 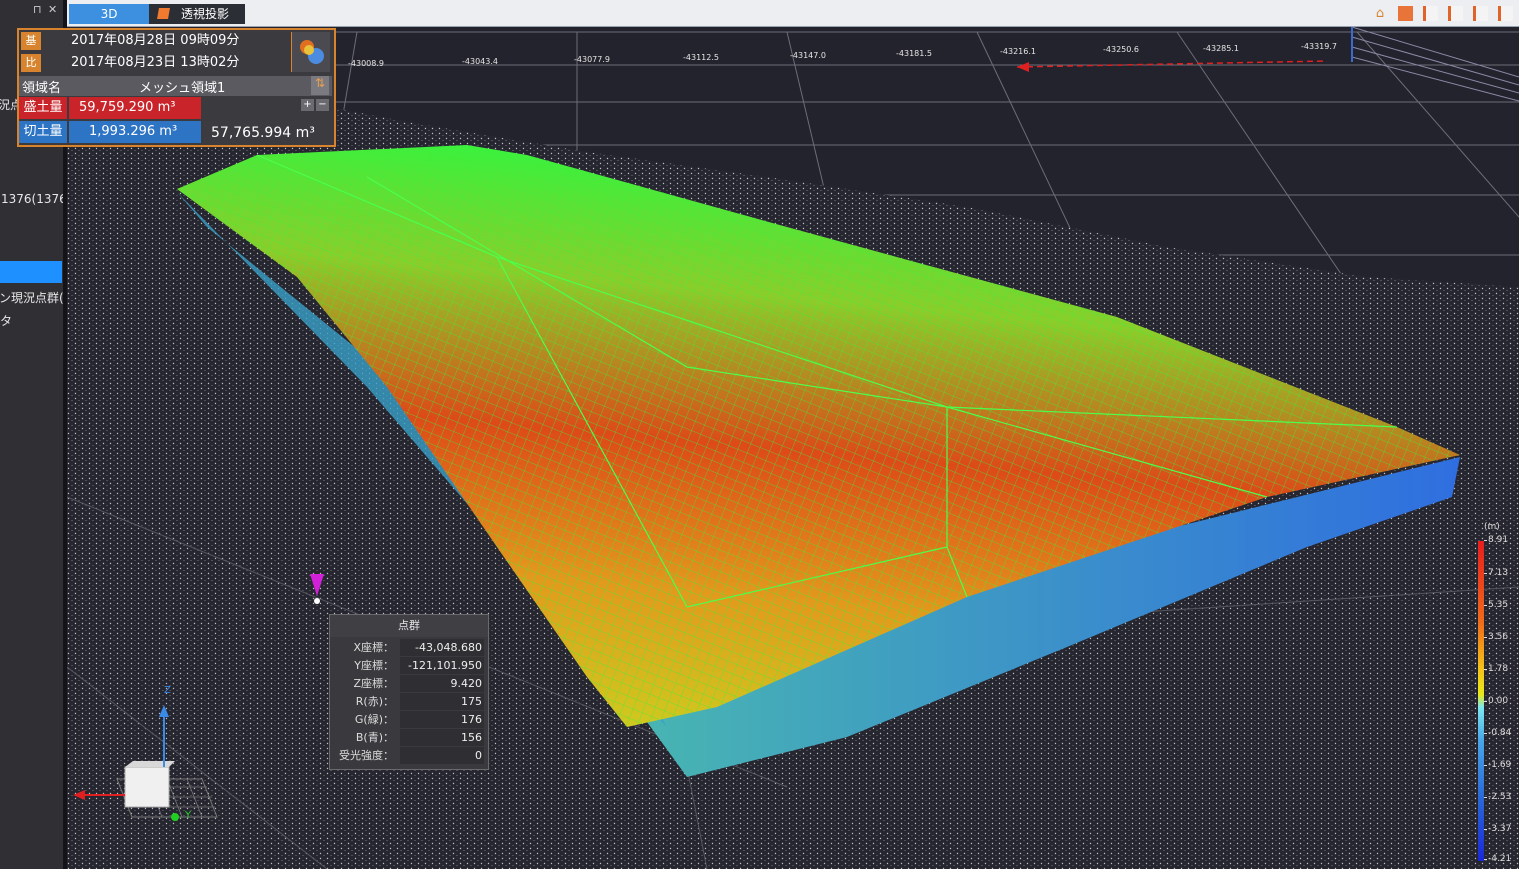 What do you see at coordinates (135, 132) in the screenshot?
I see `cut-value: 1,993.296 m³` at bounding box center [135, 132].